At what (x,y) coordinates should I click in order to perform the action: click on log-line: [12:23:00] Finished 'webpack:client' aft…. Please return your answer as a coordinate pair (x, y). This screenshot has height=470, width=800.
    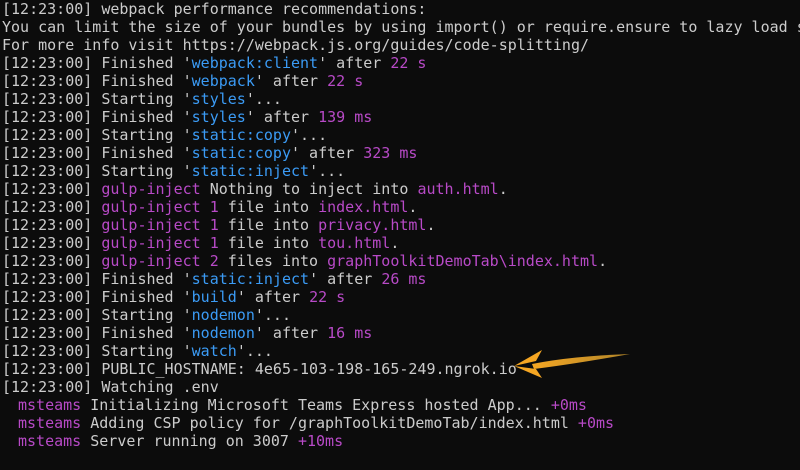
    Looking at the image, I should click on (401, 63).